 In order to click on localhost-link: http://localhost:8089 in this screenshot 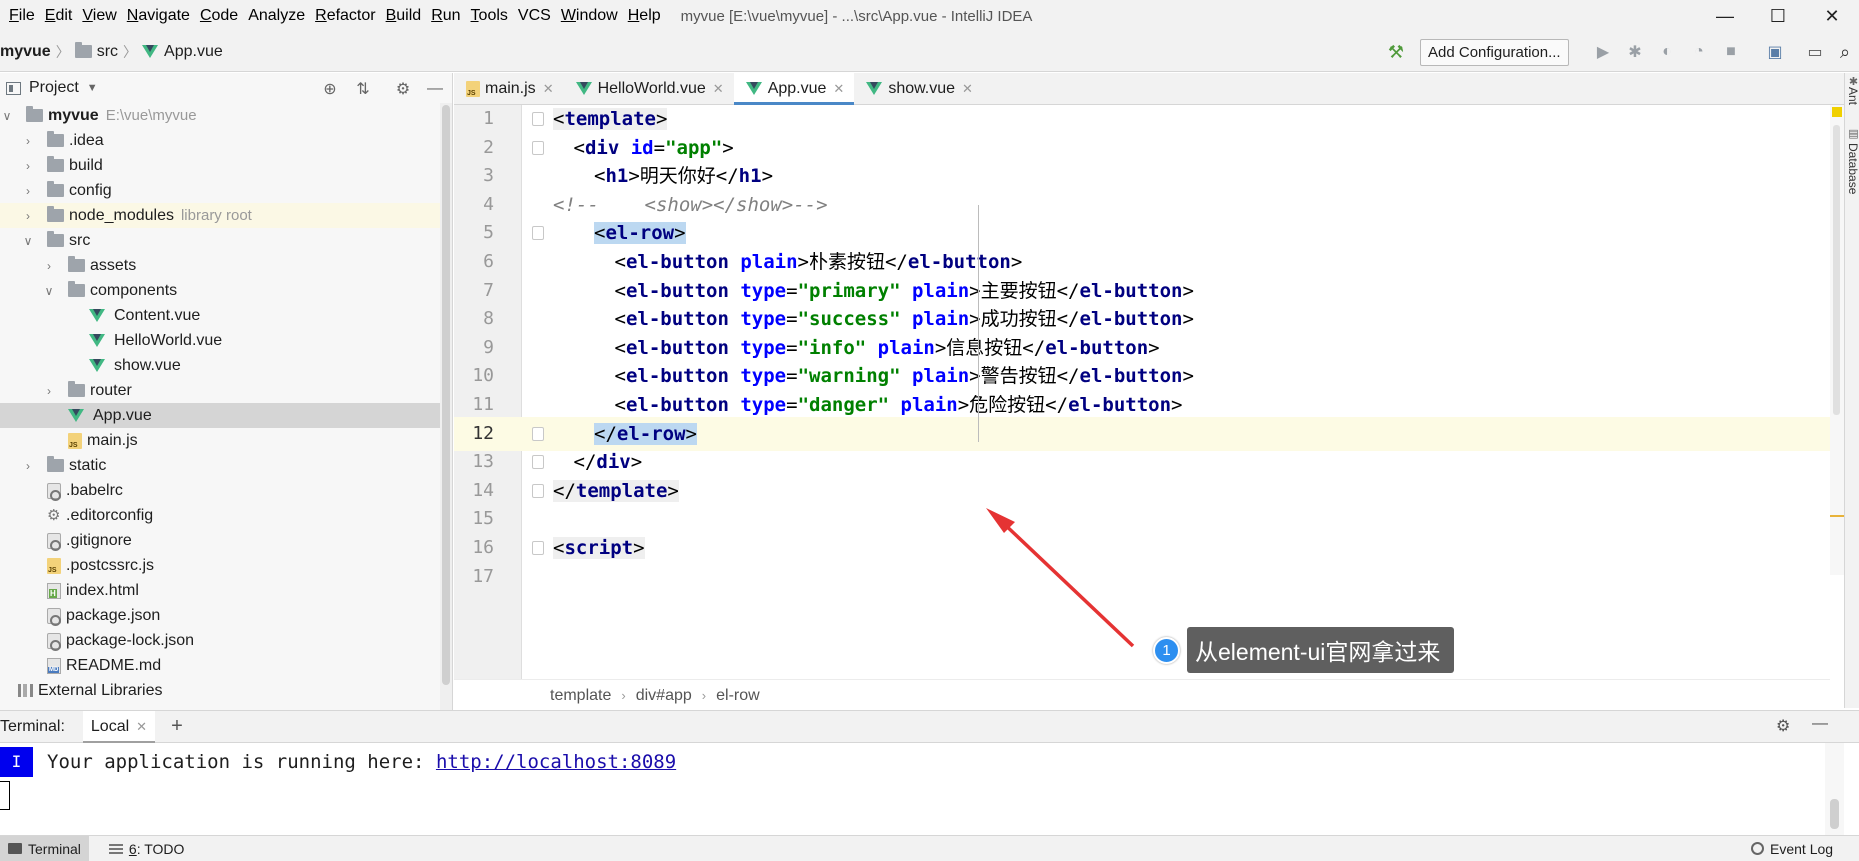, I will do `click(556, 762)`.